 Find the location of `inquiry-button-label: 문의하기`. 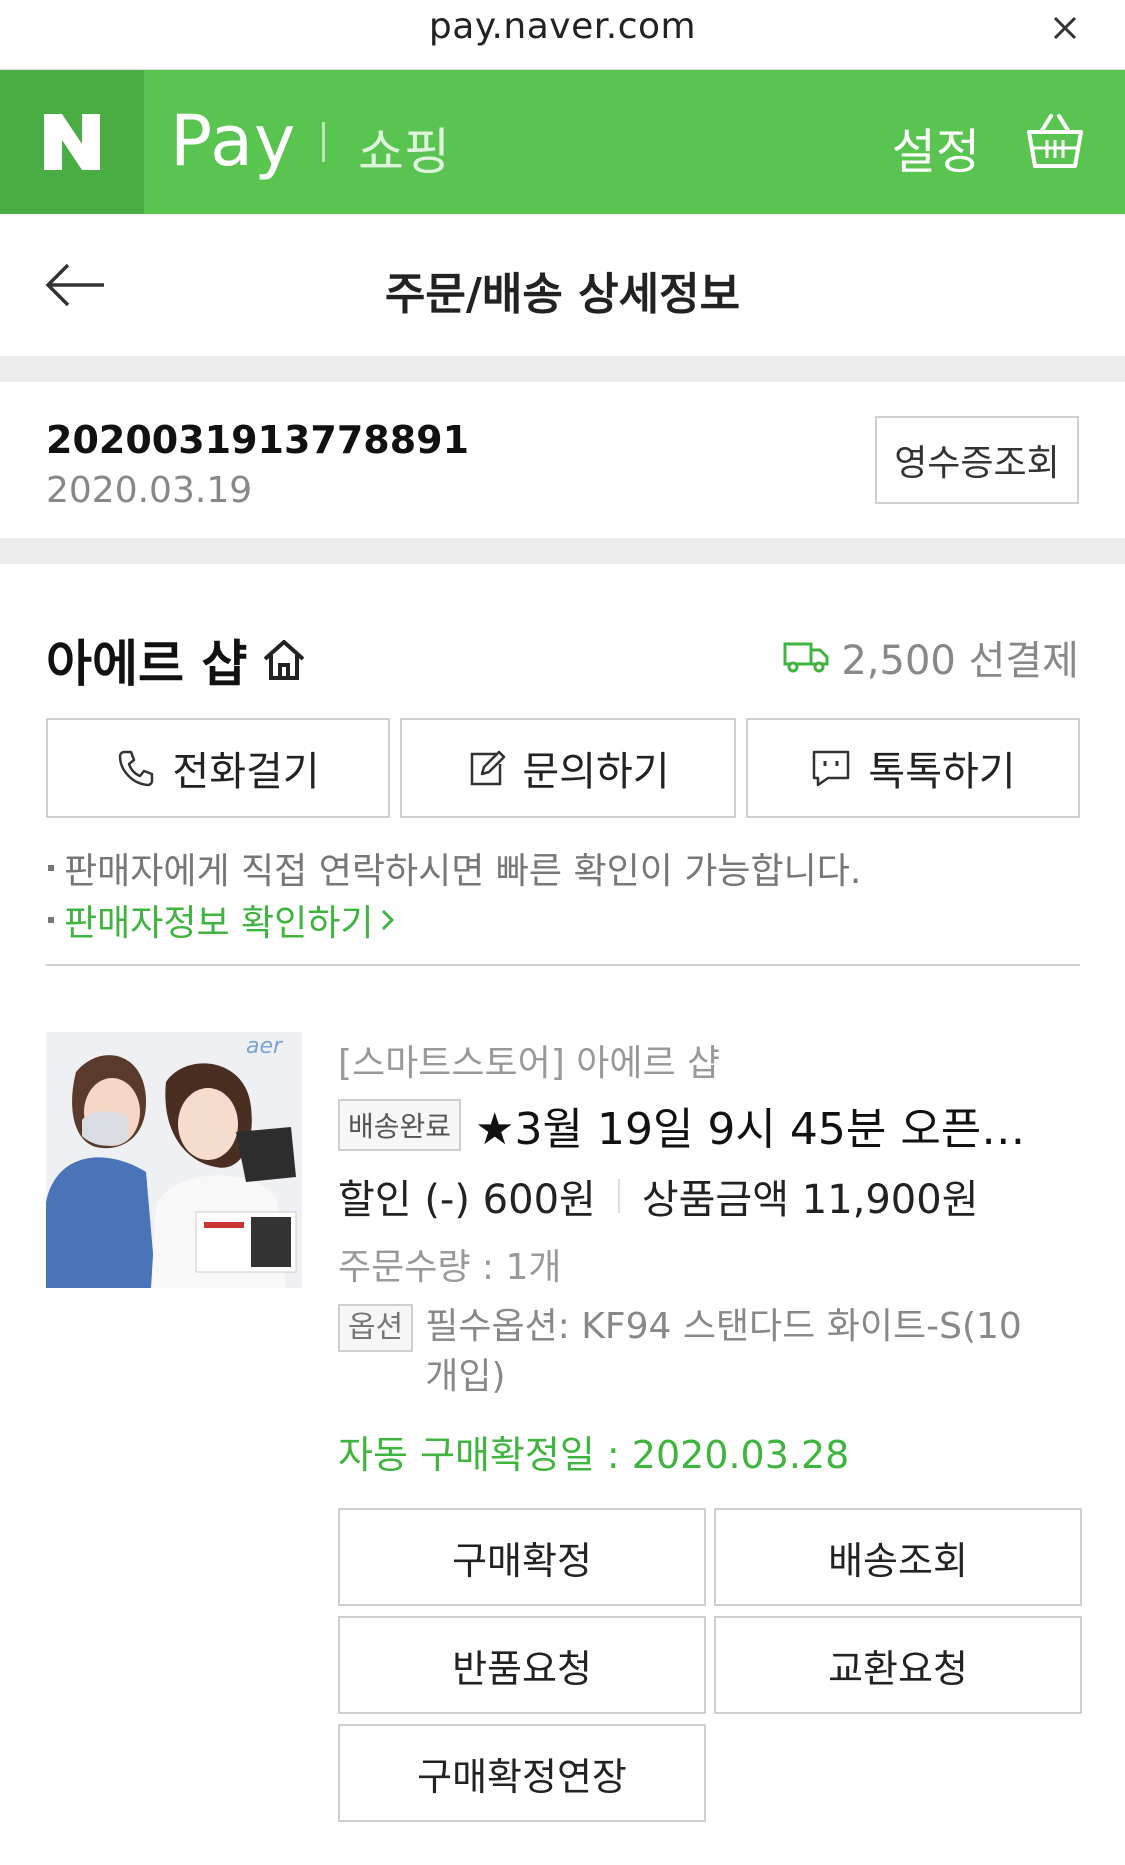

inquiry-button-label: 문의하기 is located at coordinates (596, 772).